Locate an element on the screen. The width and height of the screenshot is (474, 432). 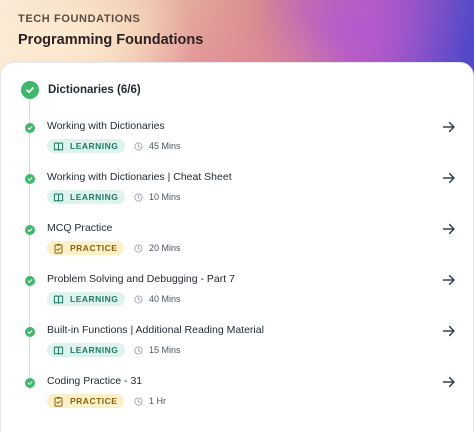
check-circle-icon is located at coordinates (30, 90).